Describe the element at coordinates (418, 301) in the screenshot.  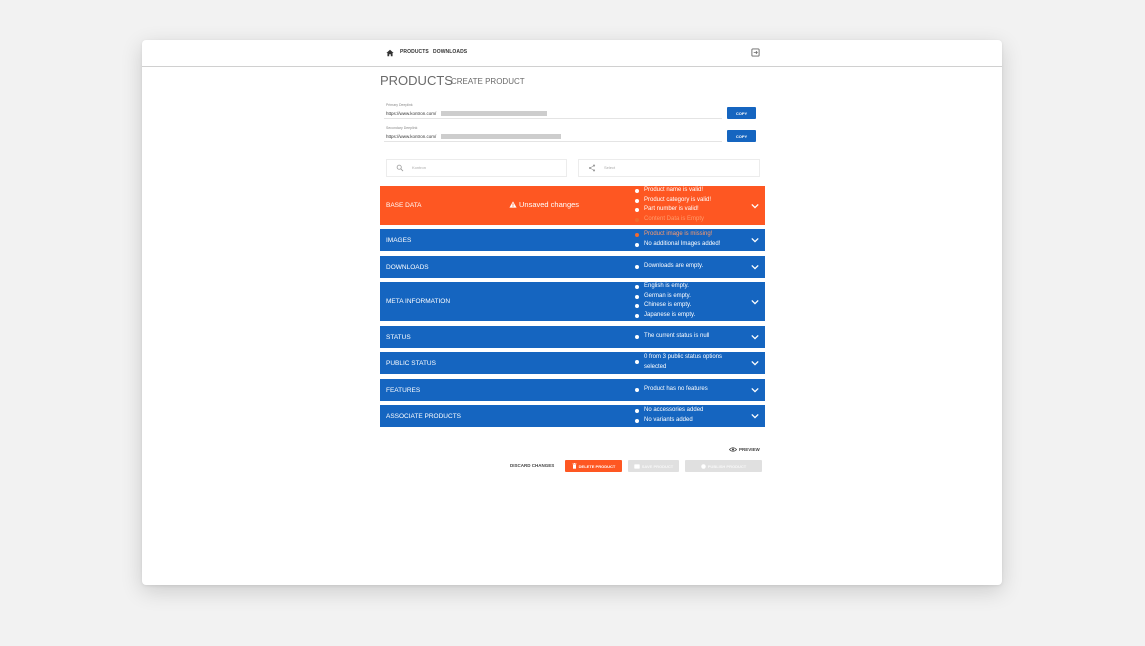
I see `panel-label: META INFORMATION` at that location.